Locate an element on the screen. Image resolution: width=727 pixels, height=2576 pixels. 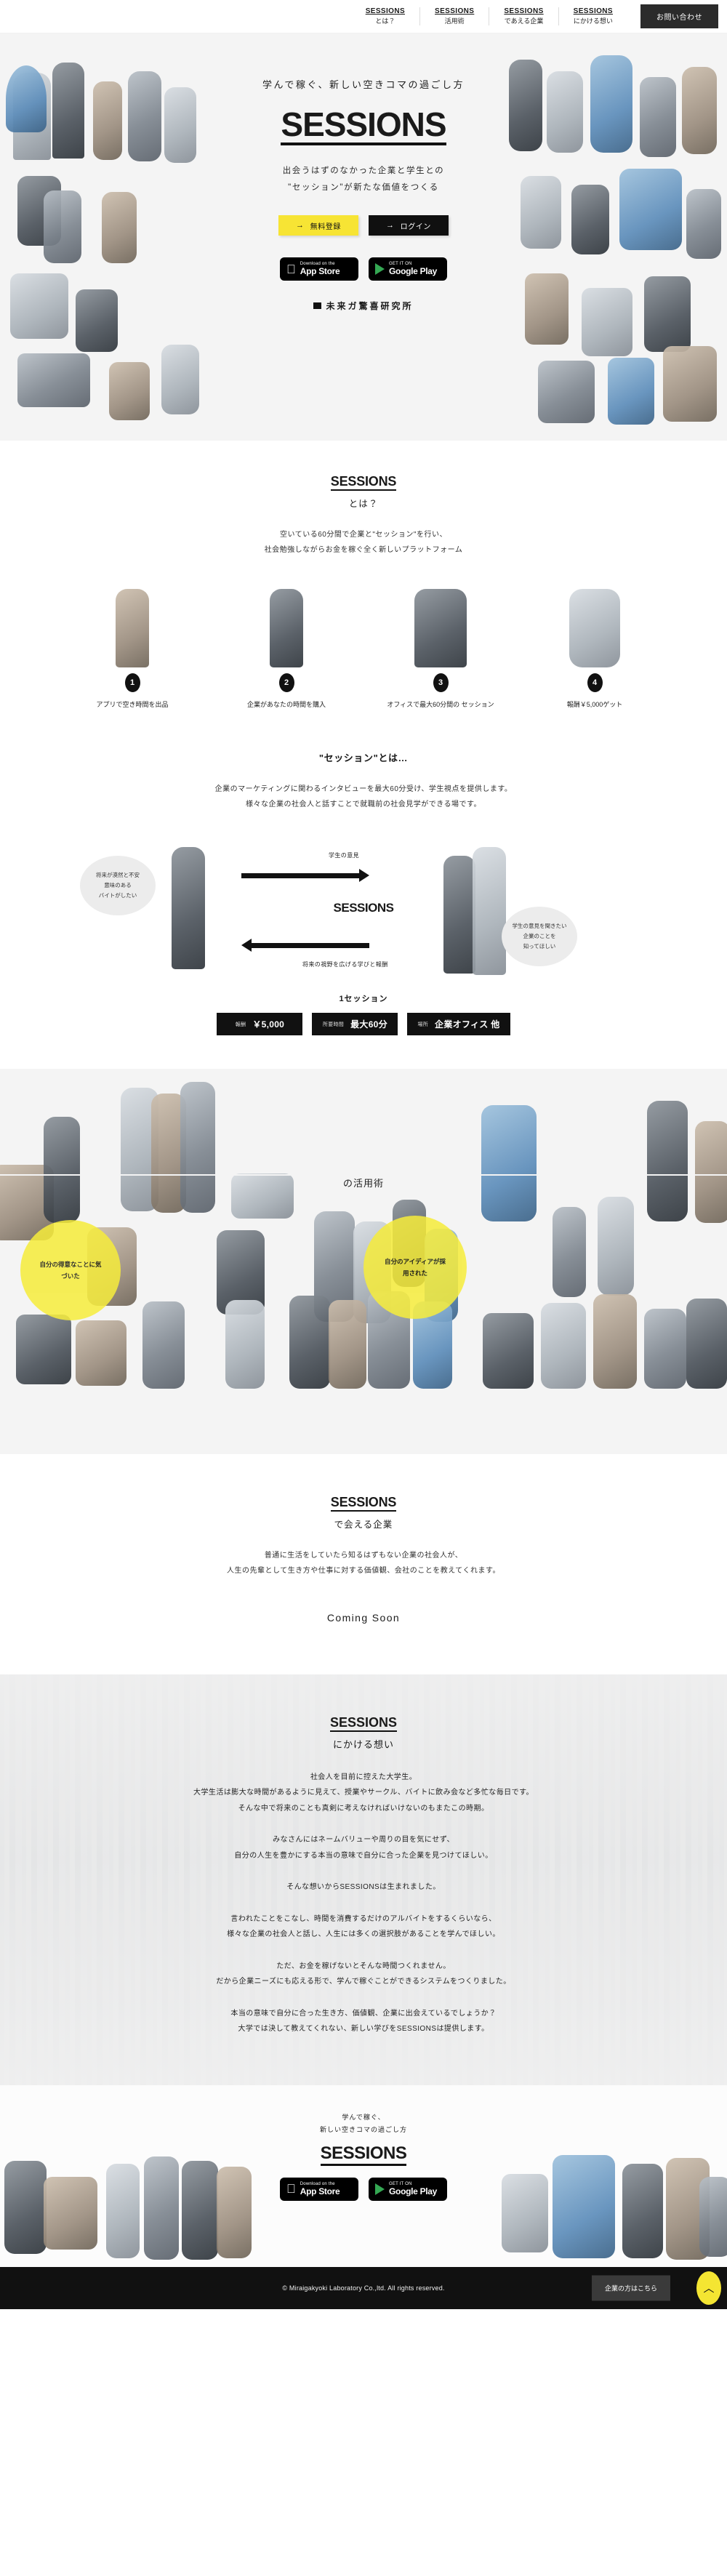
arrow-to-company is located at coordinates (305, 876).